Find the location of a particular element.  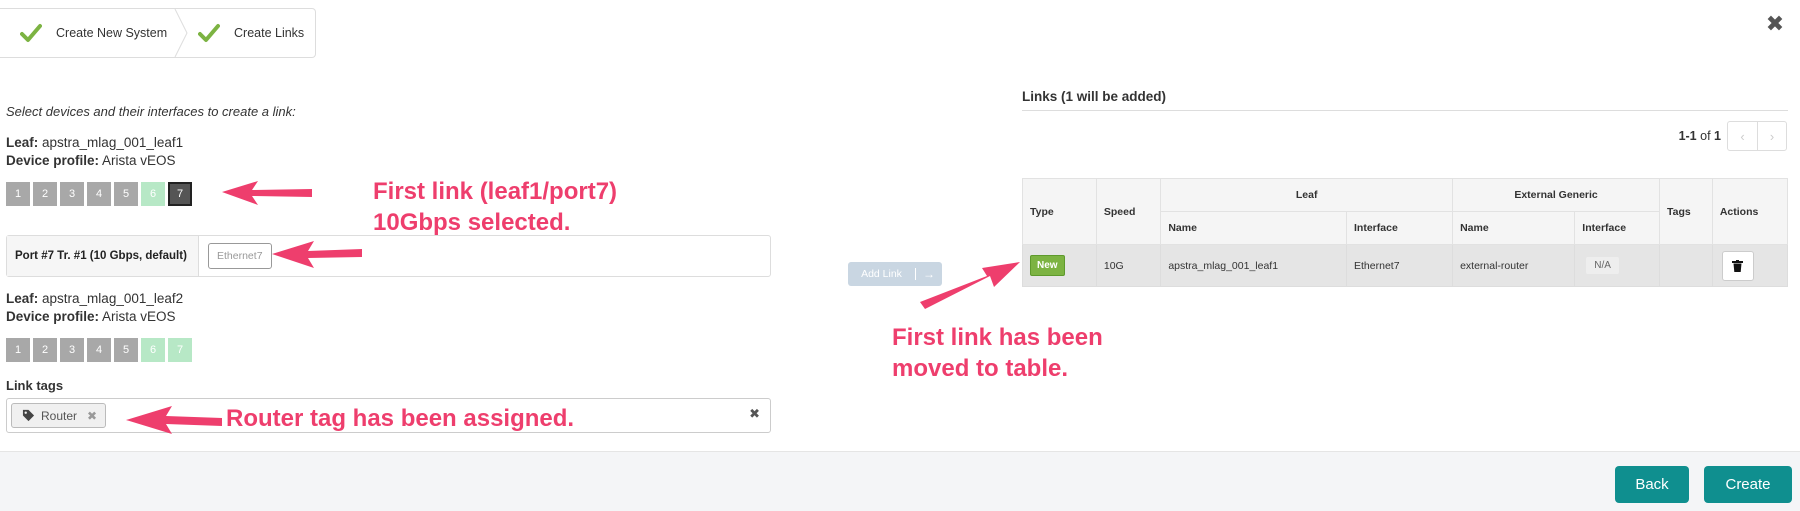

annotation-line: First link (leaf1/port7) is located at coordinates (495, 191).